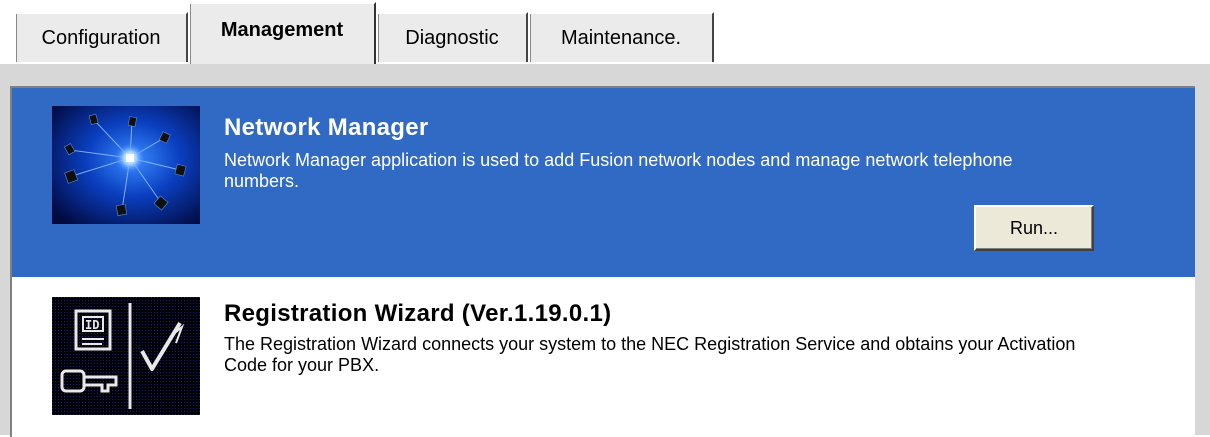  I want to click on item-title: Network Manager, so click(326, 127).